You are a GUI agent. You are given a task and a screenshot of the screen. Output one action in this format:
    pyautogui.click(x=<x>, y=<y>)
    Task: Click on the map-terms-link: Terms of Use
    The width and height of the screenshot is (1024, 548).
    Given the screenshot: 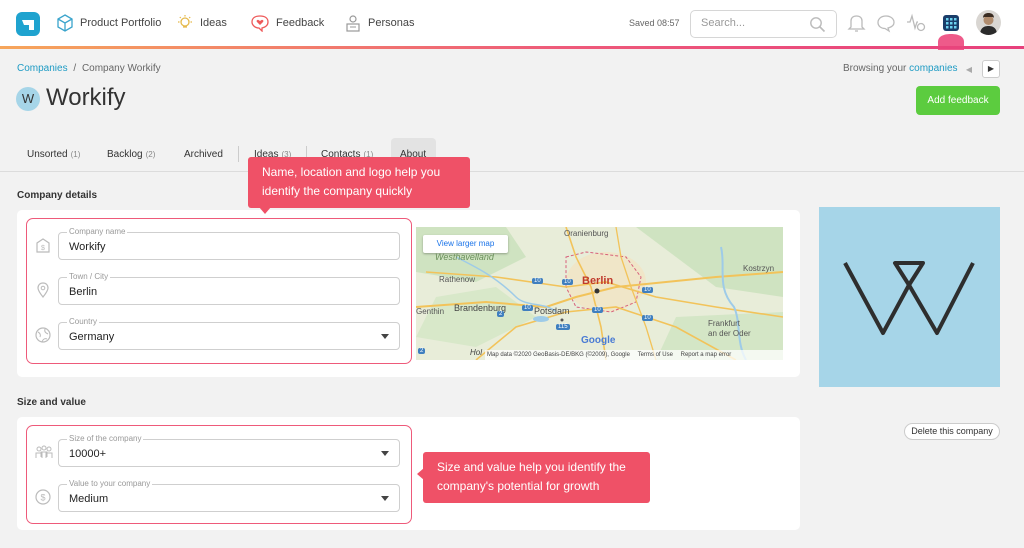 What is the action you would take?
    pyautogui.click(x=655, y=355)
    